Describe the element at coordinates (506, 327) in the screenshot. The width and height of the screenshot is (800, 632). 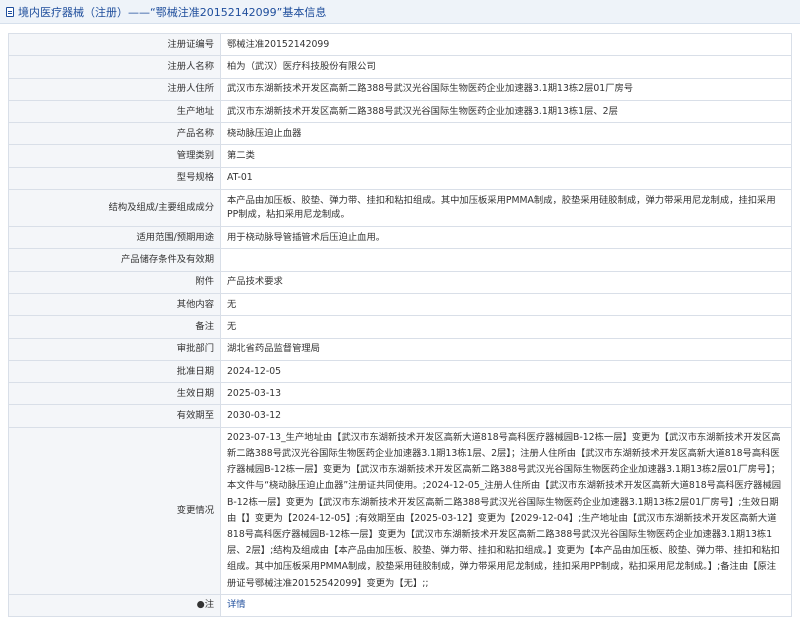
I see `row-value-remarks: 无` at that location.